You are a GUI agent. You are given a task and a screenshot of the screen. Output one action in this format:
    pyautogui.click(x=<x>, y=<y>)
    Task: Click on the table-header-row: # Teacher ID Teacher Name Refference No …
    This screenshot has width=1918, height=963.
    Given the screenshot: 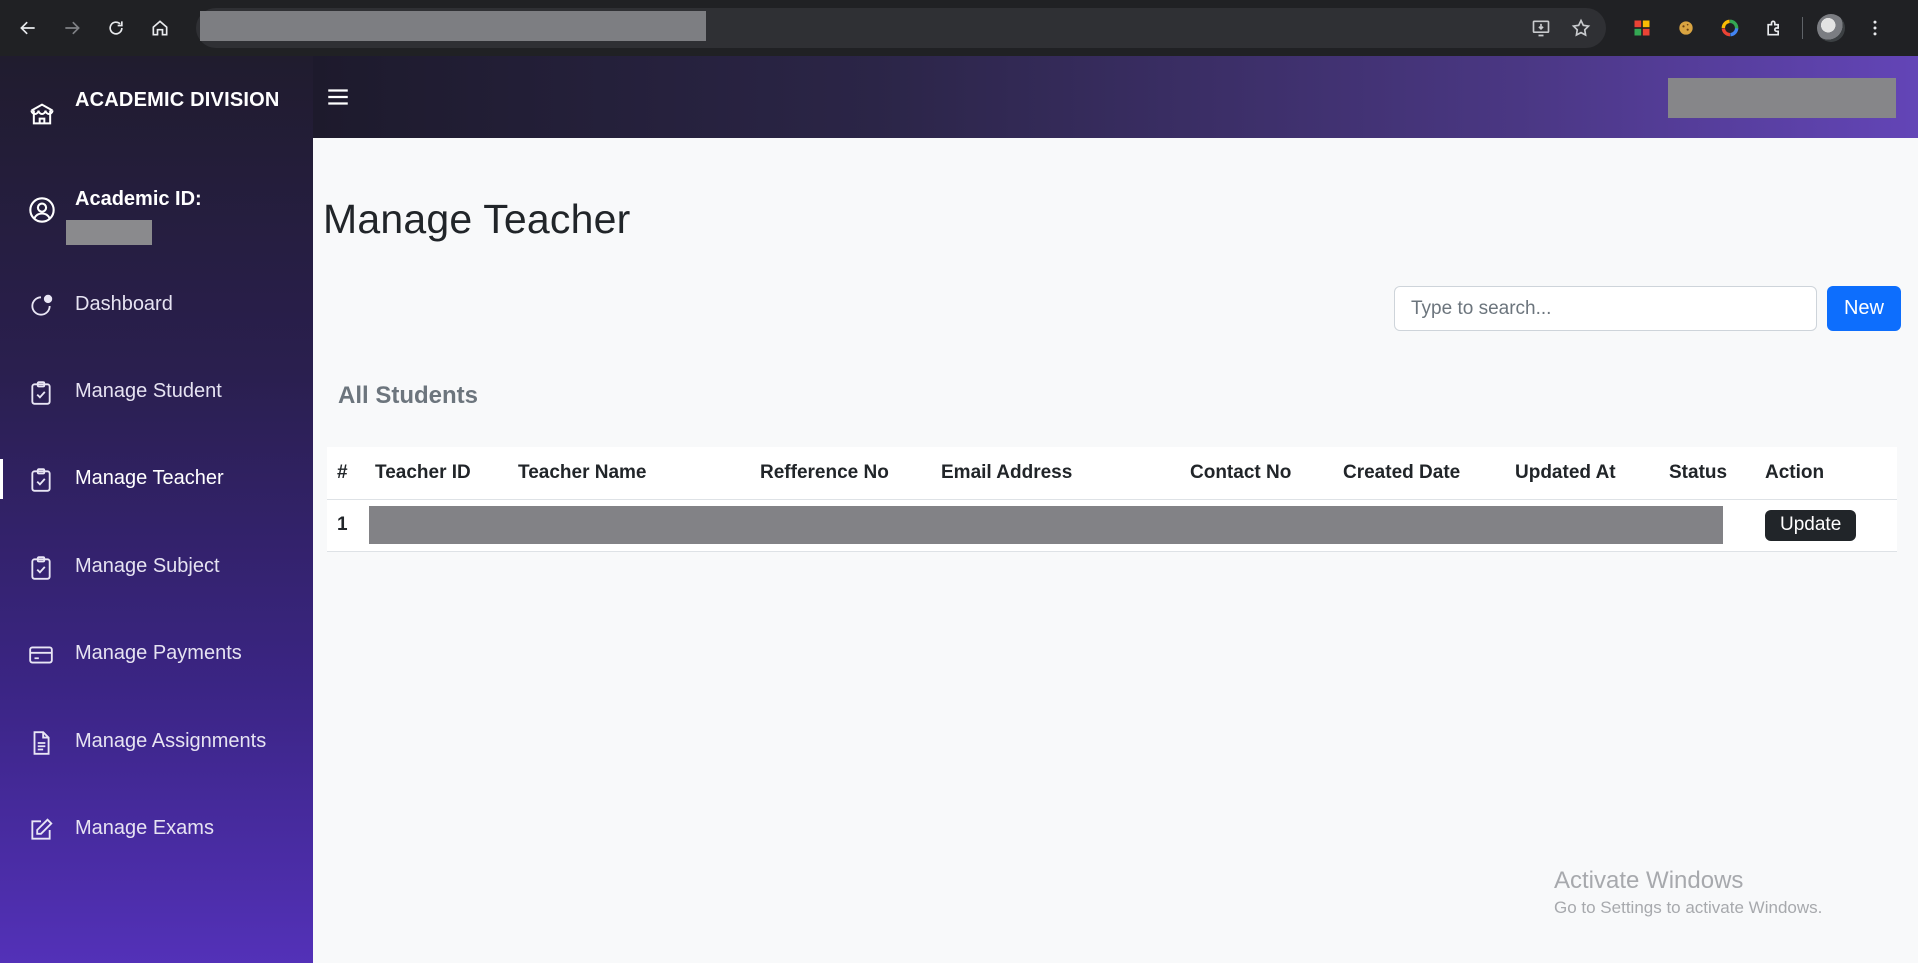 What is the action you would take?
    pyautogui.click(x=1112, y=473)
    